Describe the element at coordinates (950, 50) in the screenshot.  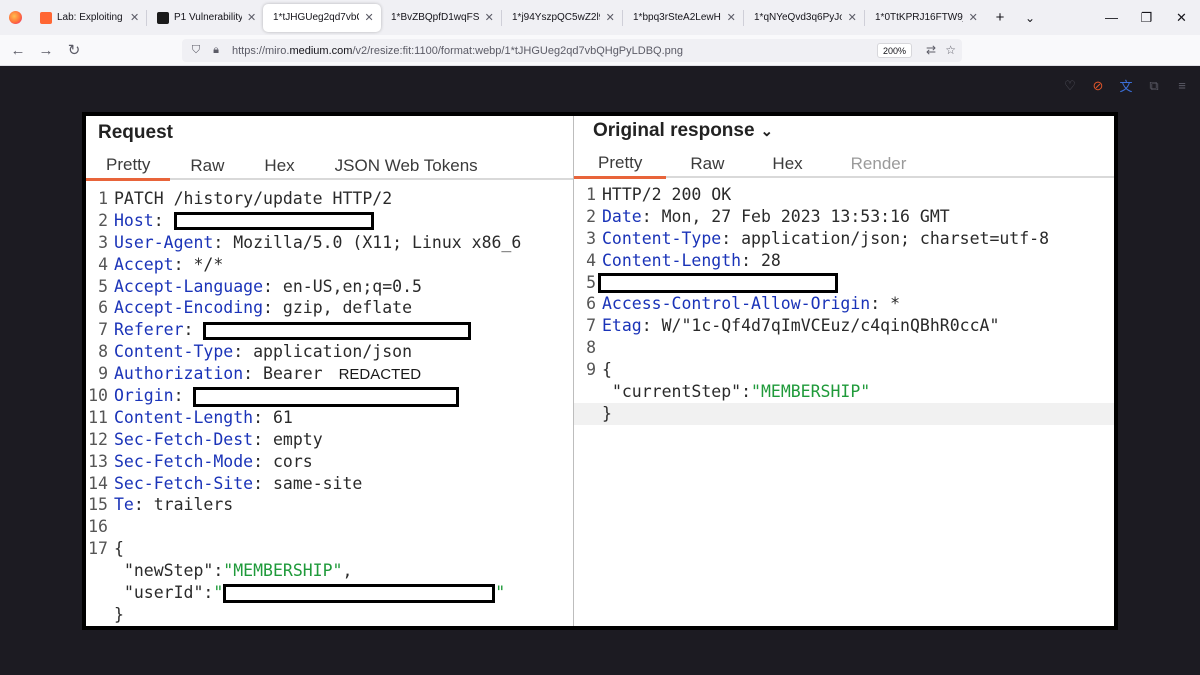
I see `bookmark-star-icon: ☆` at that location.